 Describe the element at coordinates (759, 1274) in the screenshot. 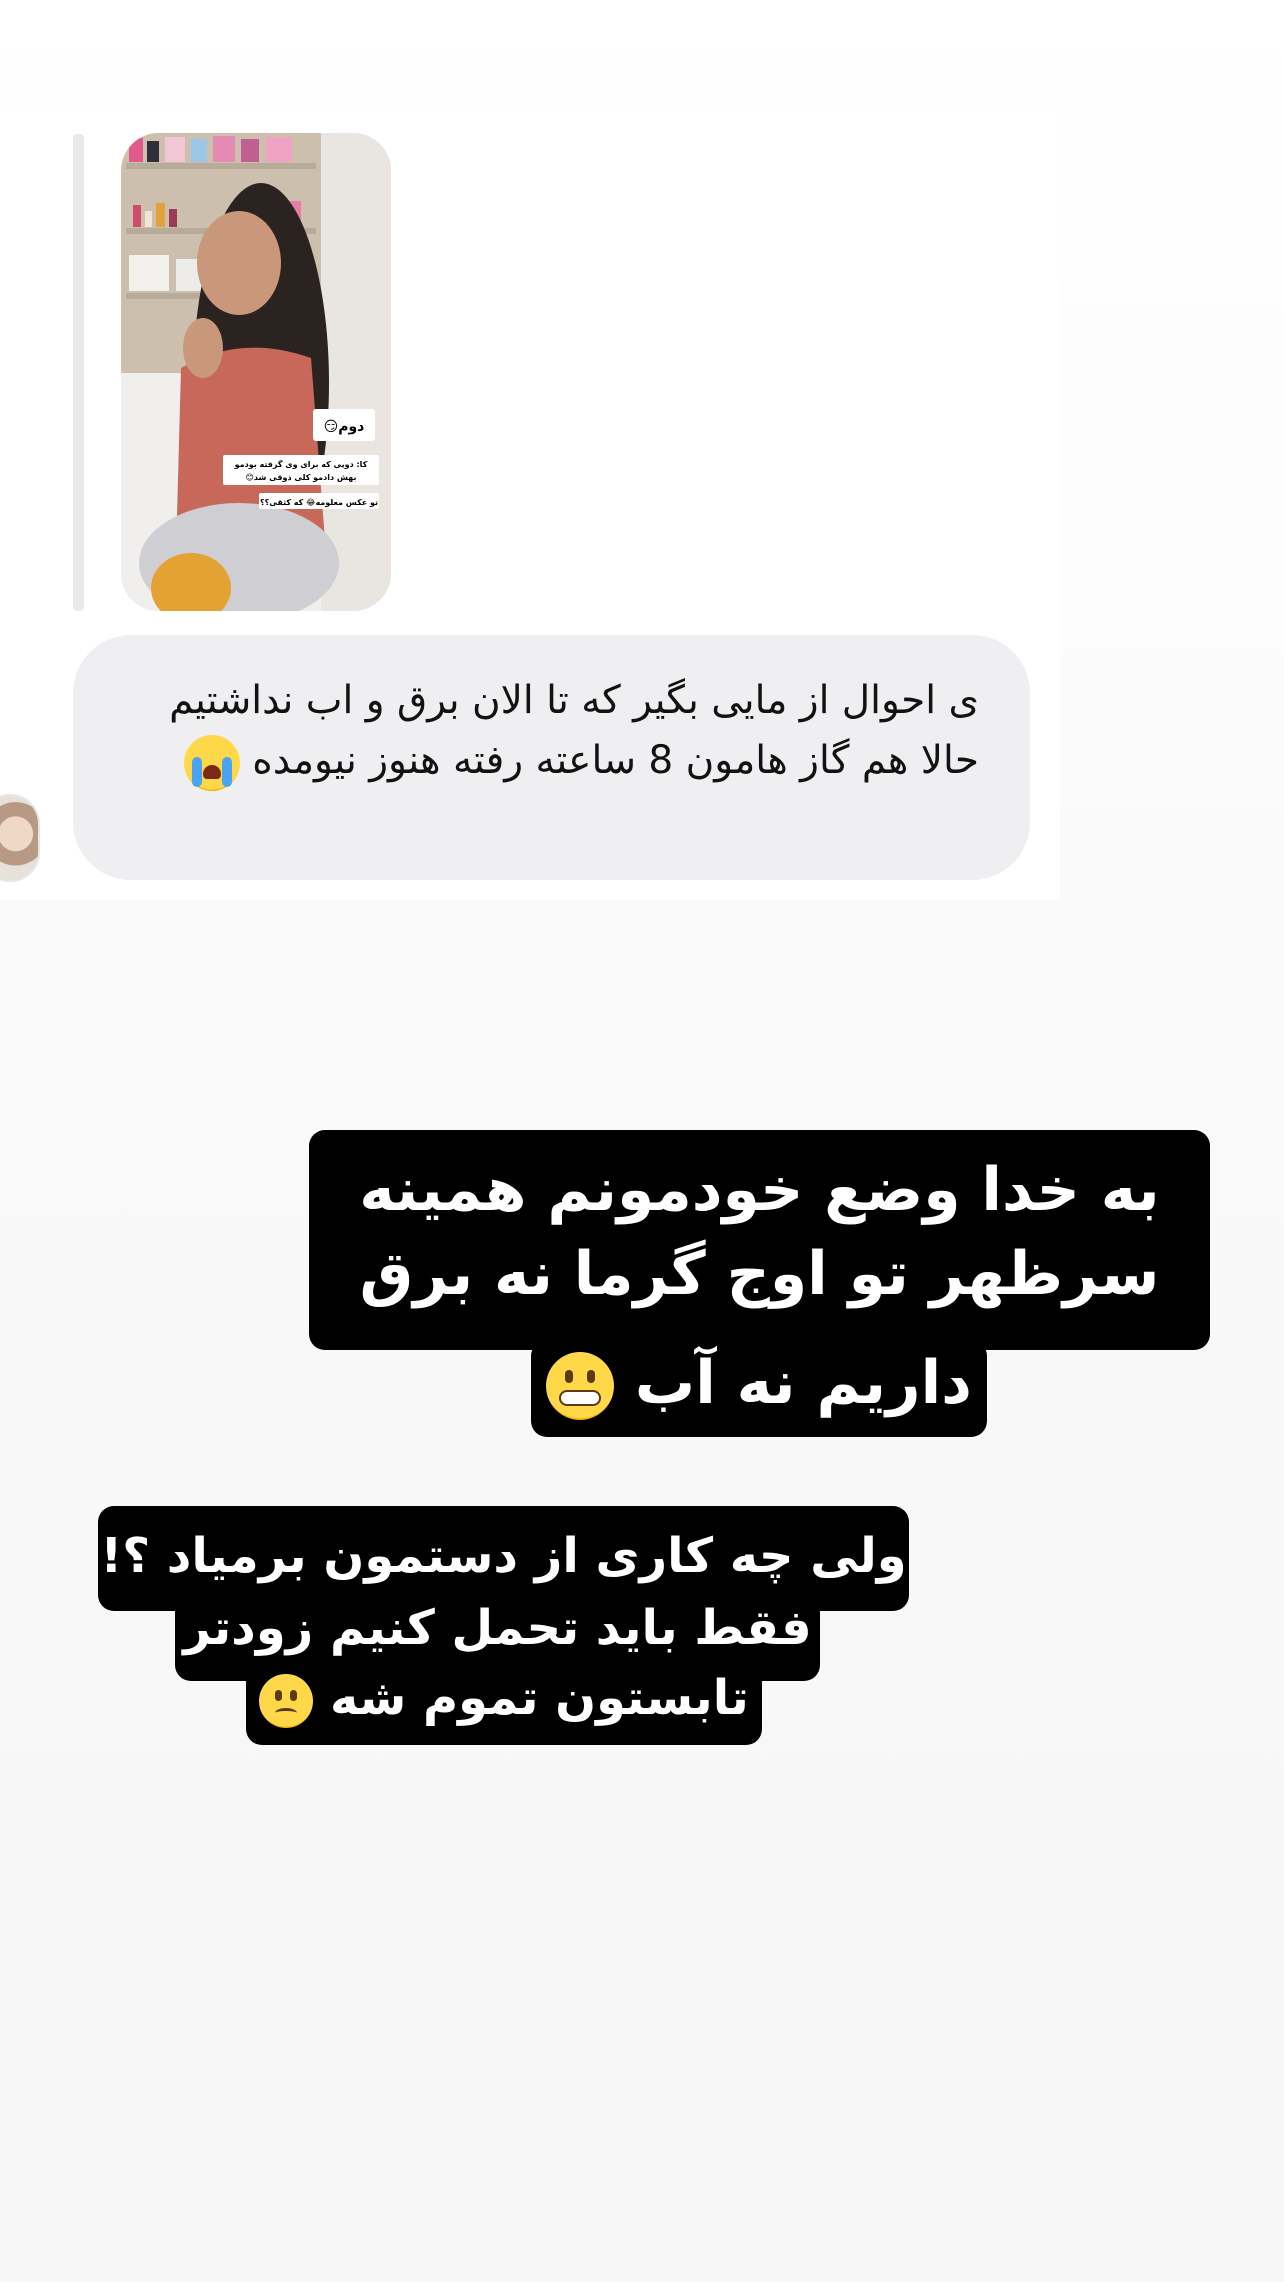

I see `story-block1-line2-text: سرظهر تو اوج گرما نه برق` at that location.